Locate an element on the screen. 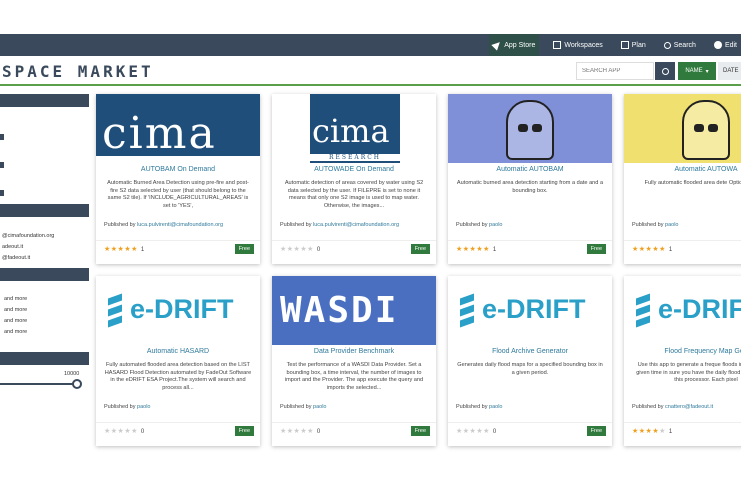 This screenshot has width=741, height=486. app-title: Data Provider Benchmark is located at coordinates (354, 351).